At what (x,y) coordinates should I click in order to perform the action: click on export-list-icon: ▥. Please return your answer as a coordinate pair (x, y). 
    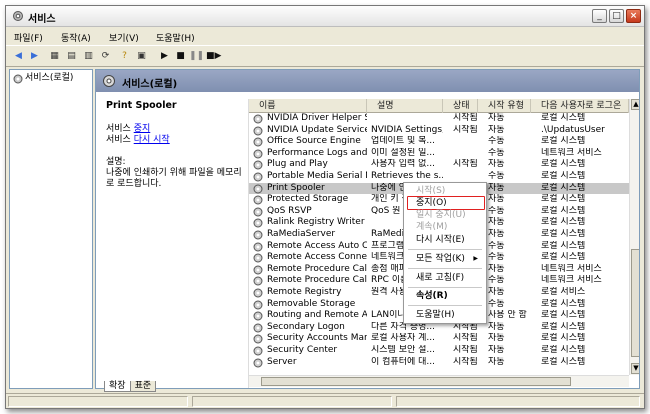
    Looking at the image, I should click on (88, 56).